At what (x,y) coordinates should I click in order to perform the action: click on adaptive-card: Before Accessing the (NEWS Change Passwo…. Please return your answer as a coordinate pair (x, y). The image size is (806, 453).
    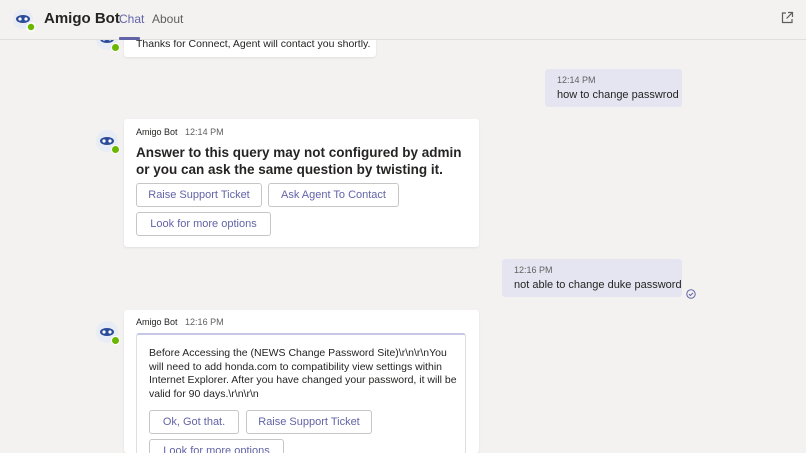
    Looking at the image, I should click on (301, 393).